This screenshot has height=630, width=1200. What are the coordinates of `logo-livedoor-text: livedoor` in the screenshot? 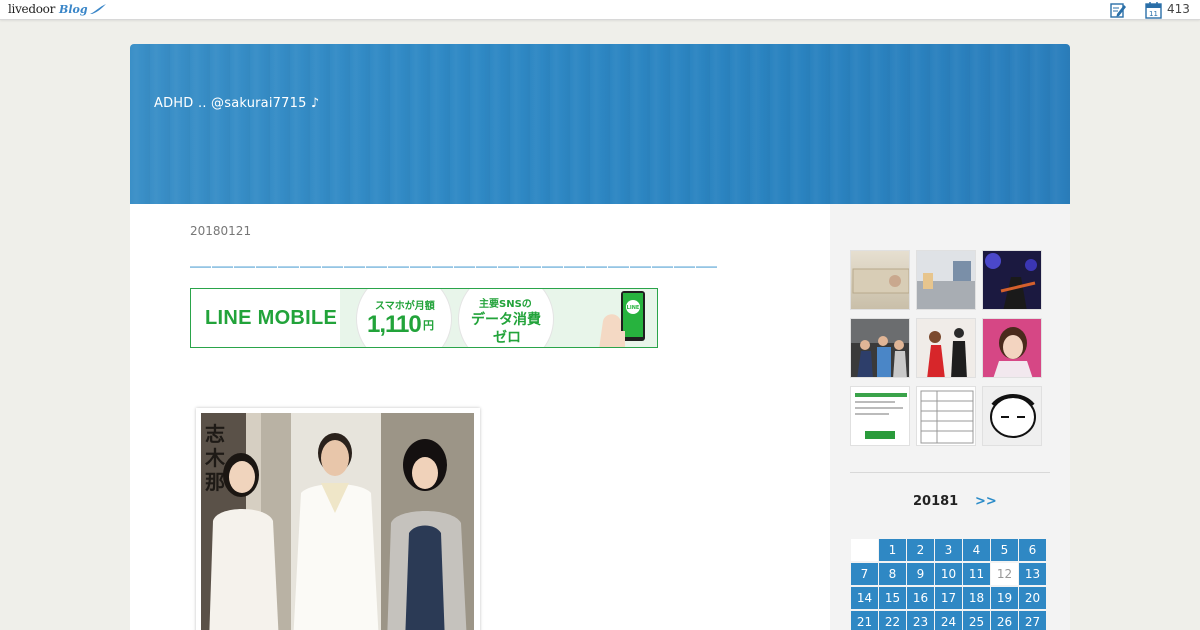 It's located at (32, 9).